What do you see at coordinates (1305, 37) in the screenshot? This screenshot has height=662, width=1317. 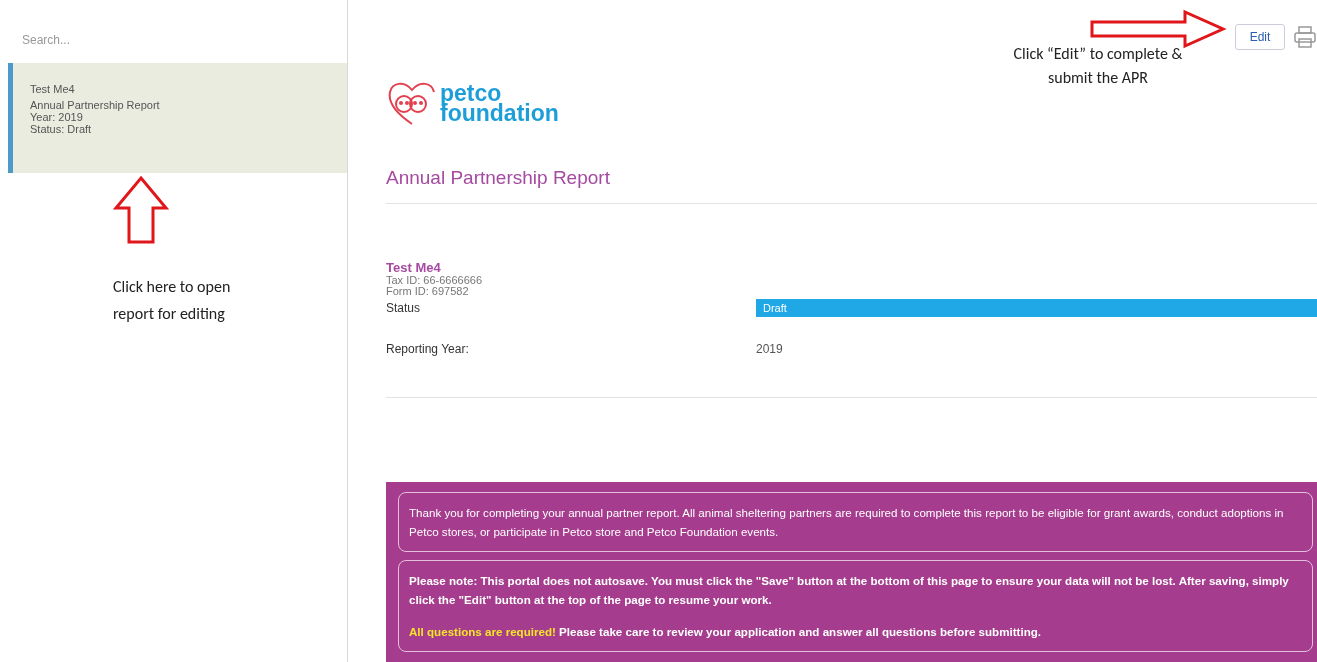 I see `printer-icon` at bounding box center [1305, 37].